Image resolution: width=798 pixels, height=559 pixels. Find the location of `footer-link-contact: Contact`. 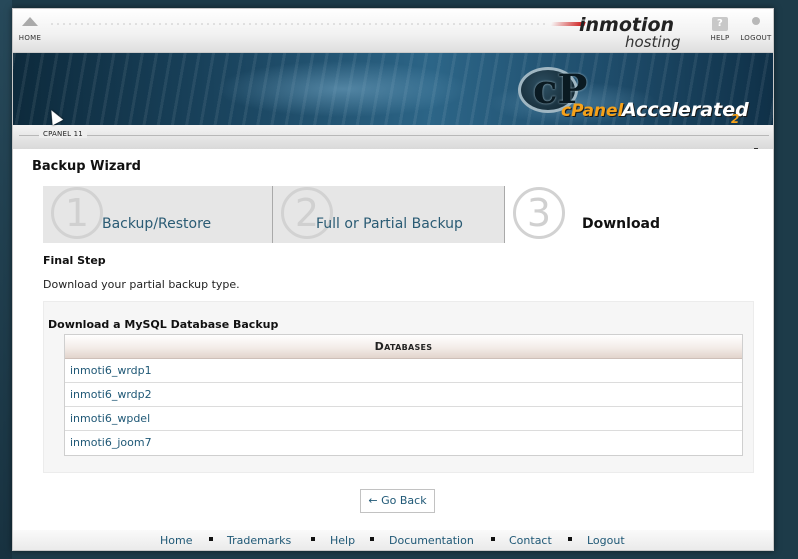

footer-link-contact: Contact is located at coordinates (530, 540).